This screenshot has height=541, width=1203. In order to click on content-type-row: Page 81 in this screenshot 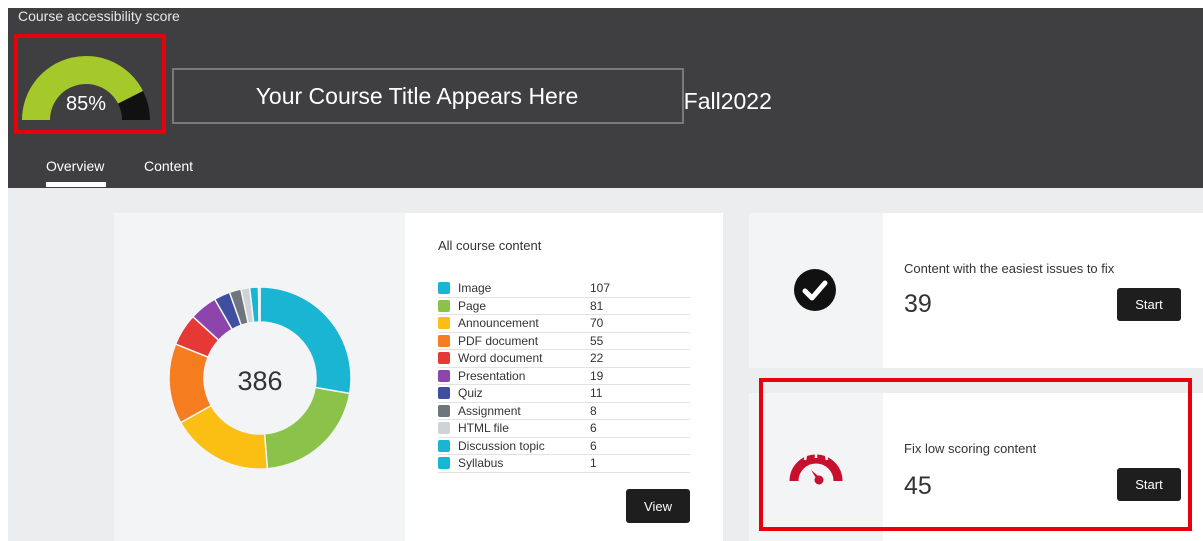, I will do `click(564, 306)`.